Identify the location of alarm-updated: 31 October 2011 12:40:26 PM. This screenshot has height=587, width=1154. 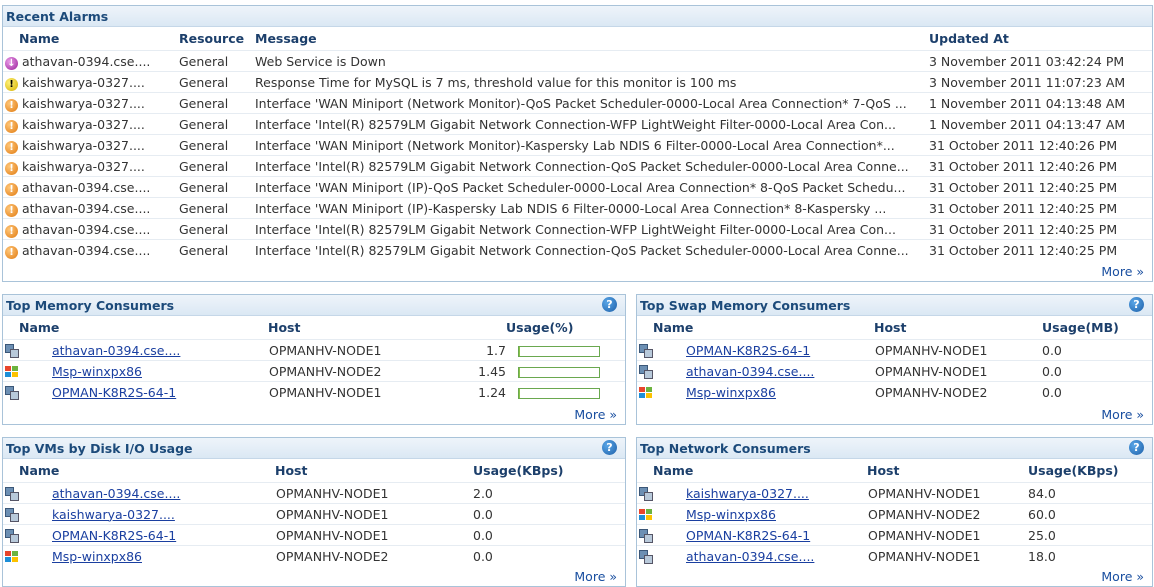
(1040, 166).